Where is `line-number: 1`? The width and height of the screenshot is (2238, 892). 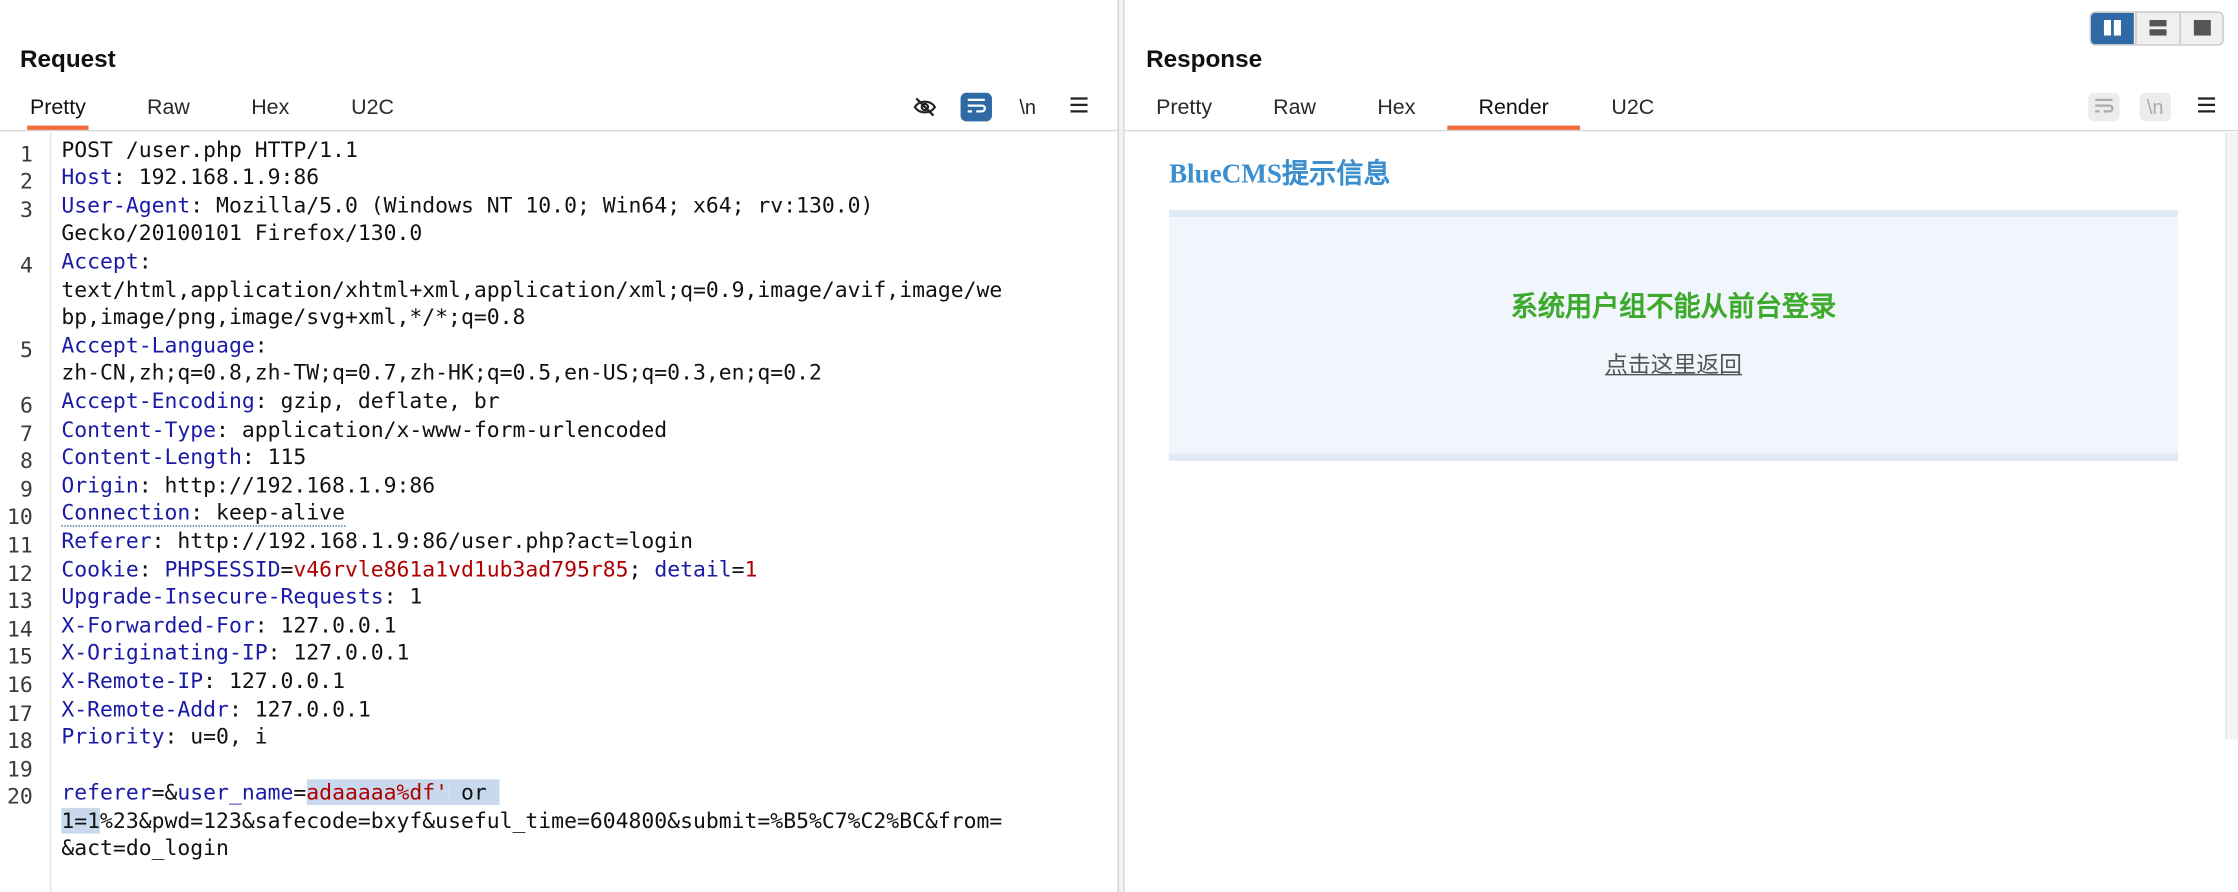 line-number: 1 is located at coordinates (26, 154).